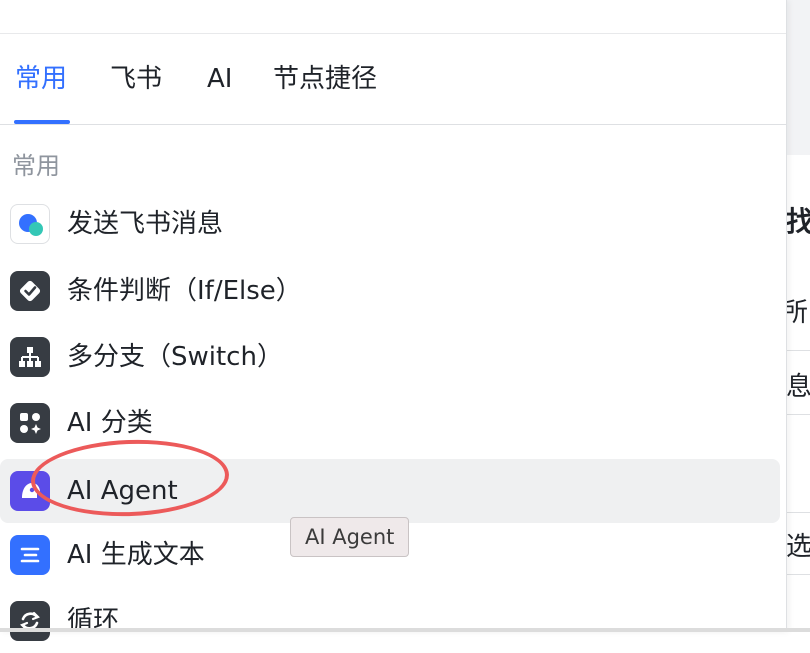 This screenshot has height=653, width=810. What do you see at coordinates (145, 224) in the screenshot?
I see `node-item-label: 发送飞书消息` at bounding box center [145, 224].